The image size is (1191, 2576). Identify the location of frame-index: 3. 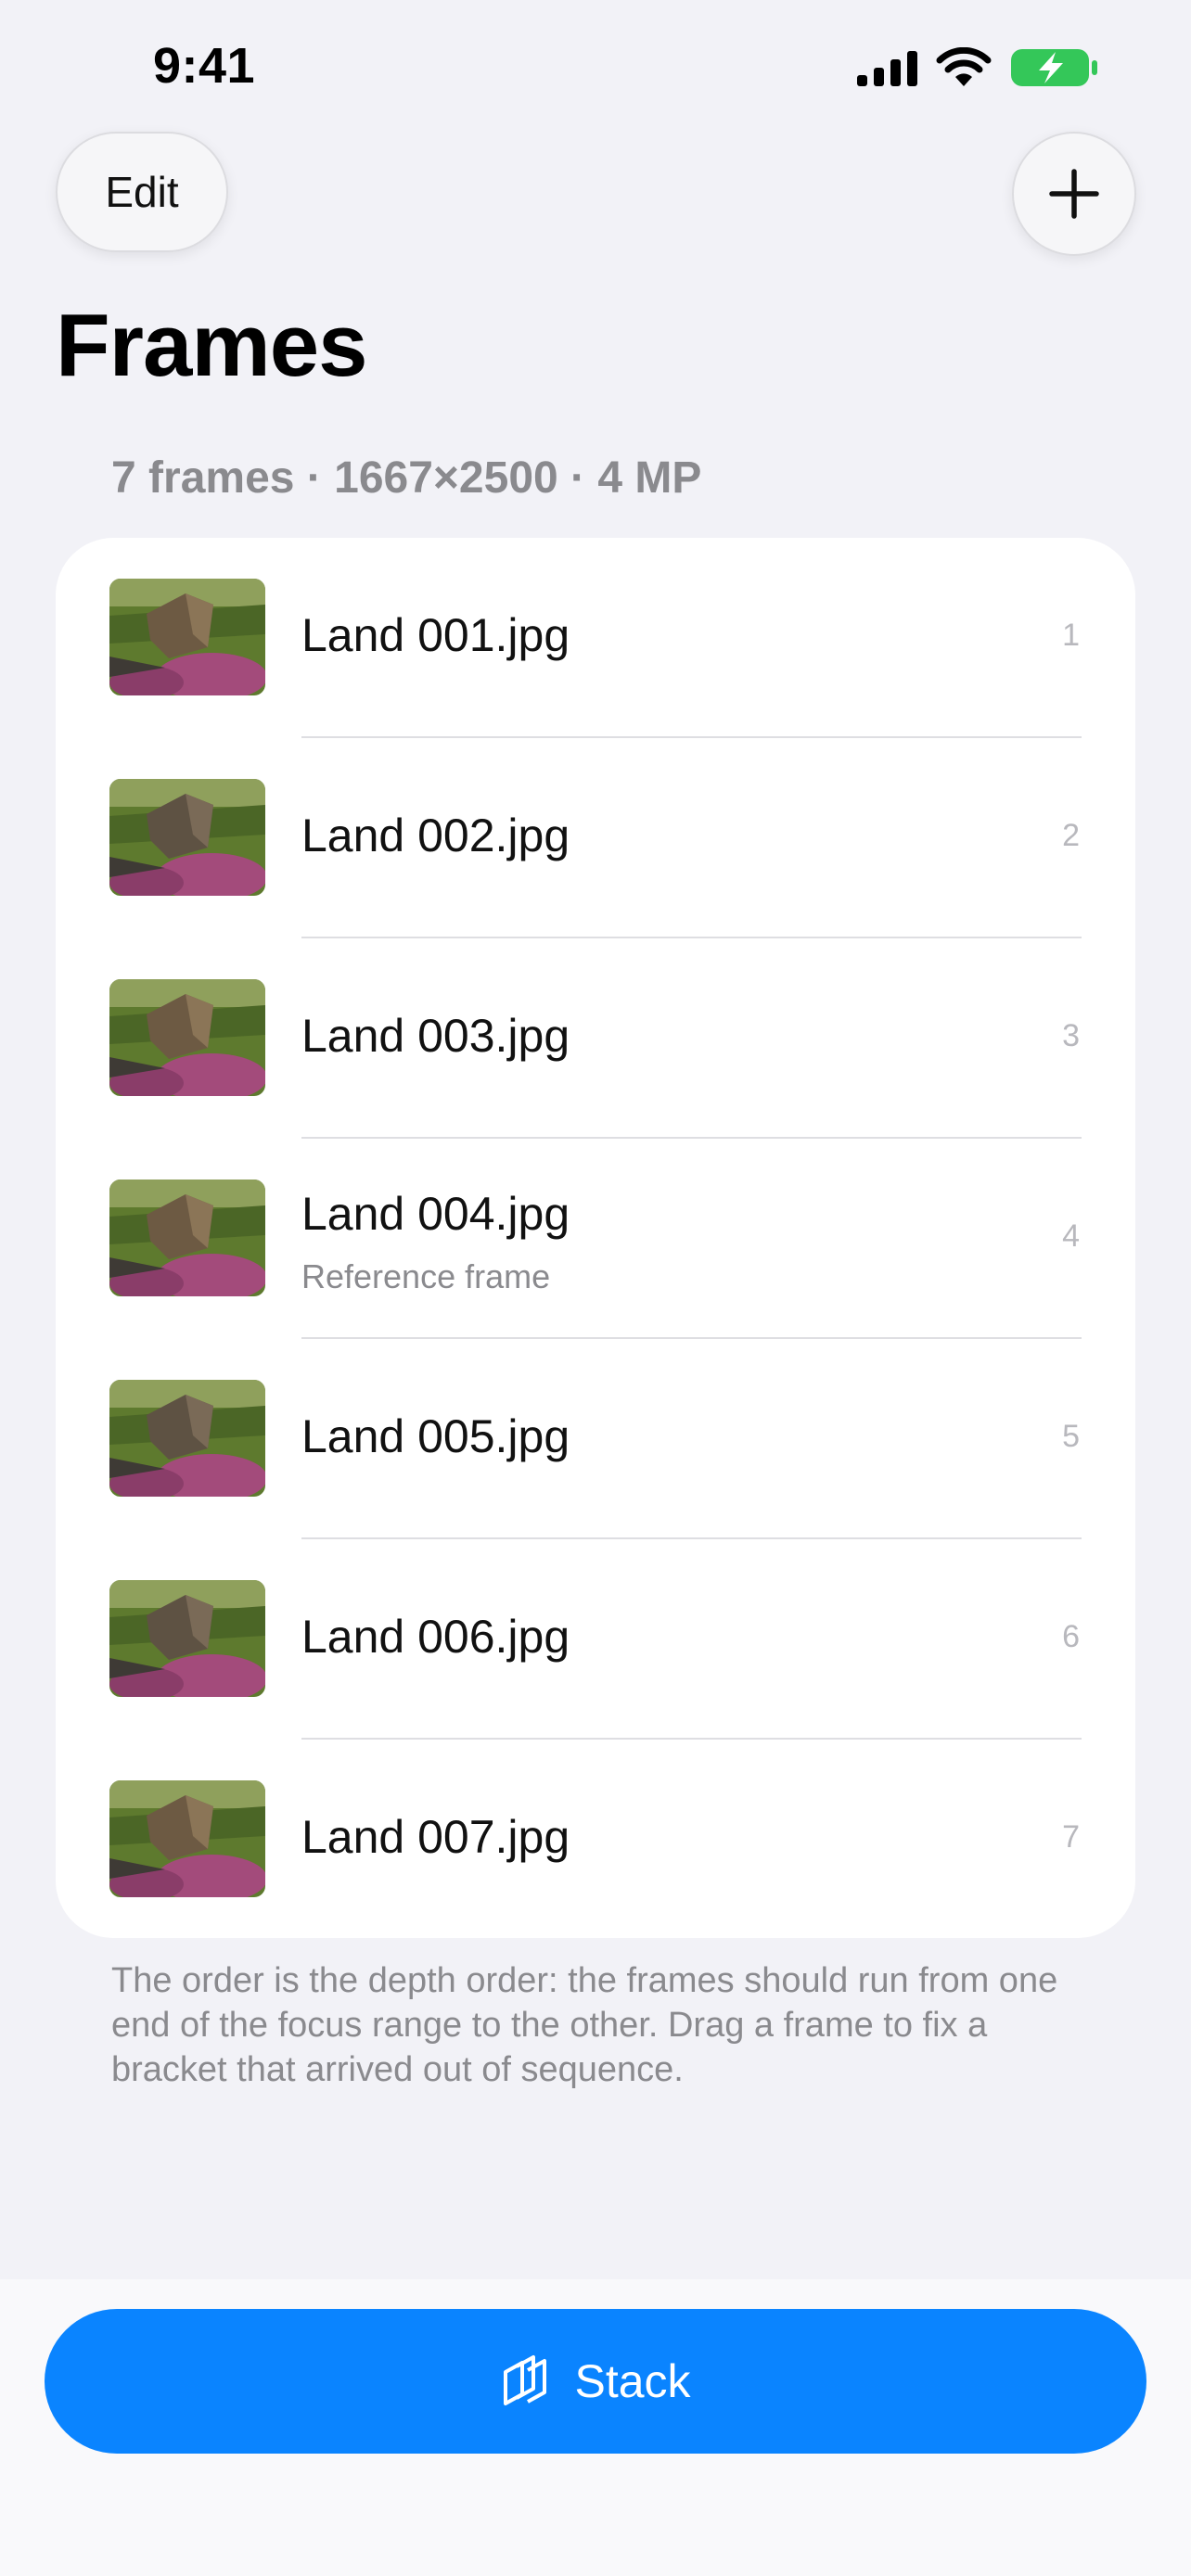
(1071, 1035).